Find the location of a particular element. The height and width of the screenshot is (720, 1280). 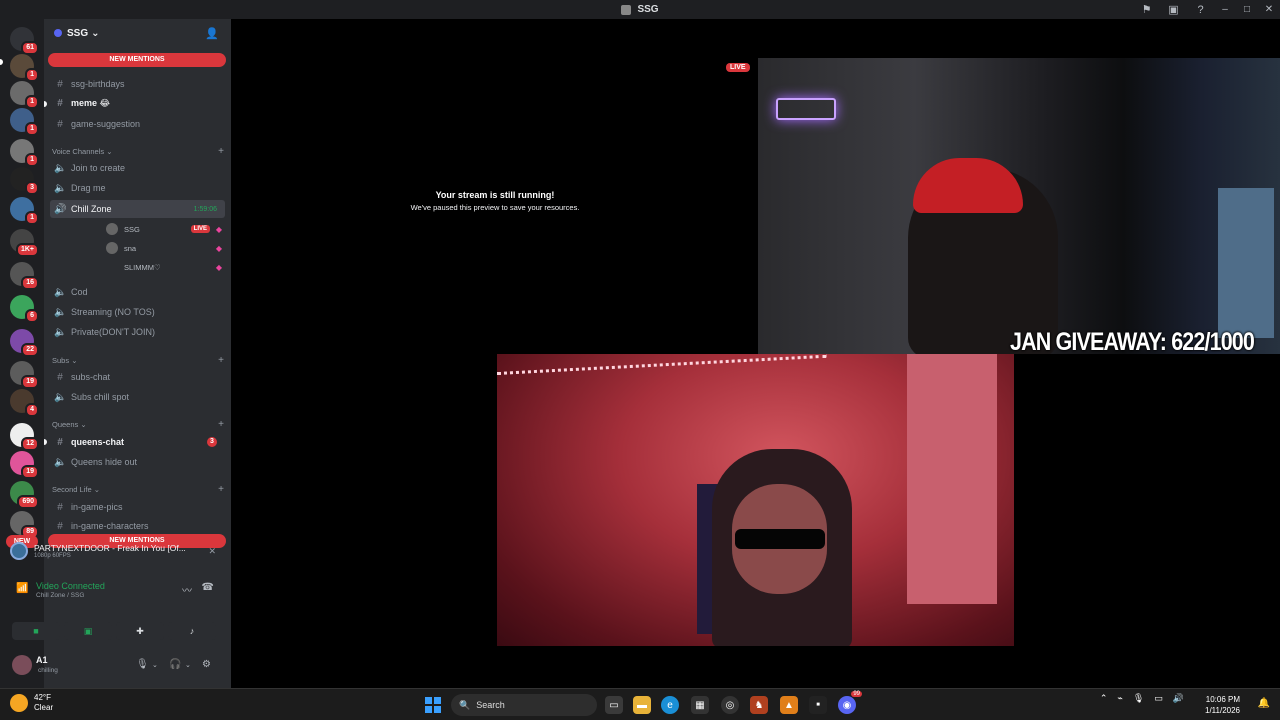

avatar is located at coordinates (22, 665).